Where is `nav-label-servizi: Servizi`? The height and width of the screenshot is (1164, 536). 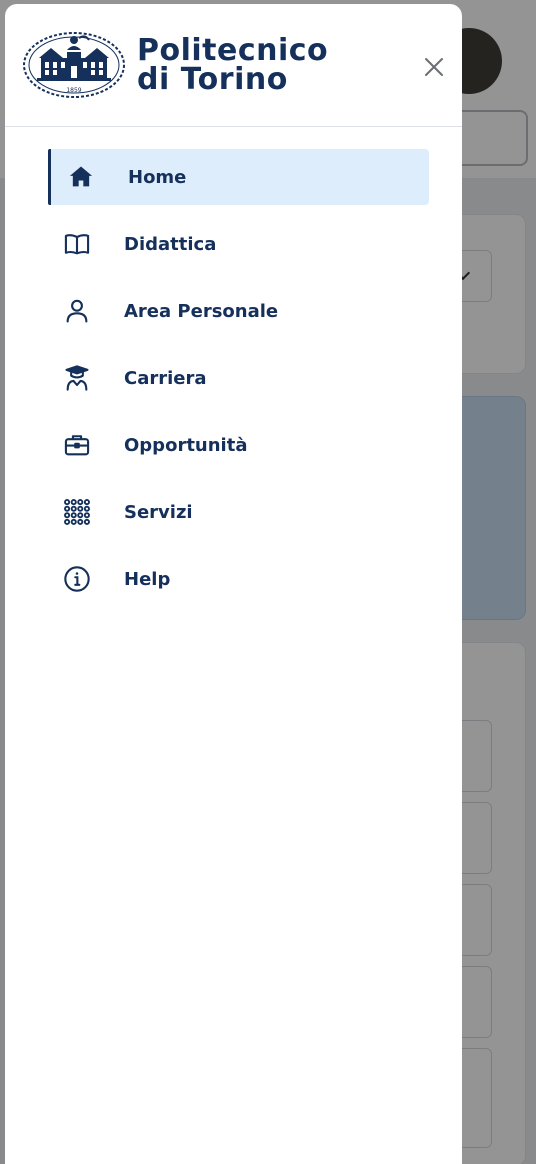
nav-label-servizi: Servizi is located at coordinates (158, 512).